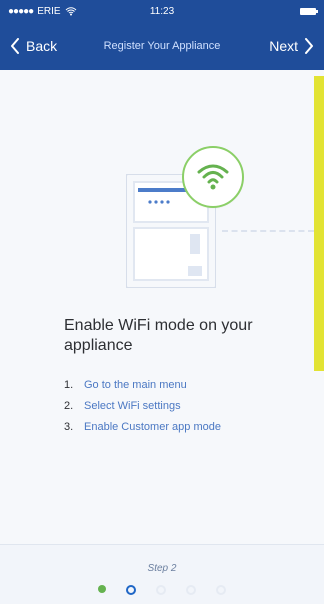 The width and height of the screenshot is (324, 604). I want to click on battery-icon, so click(309, 11).